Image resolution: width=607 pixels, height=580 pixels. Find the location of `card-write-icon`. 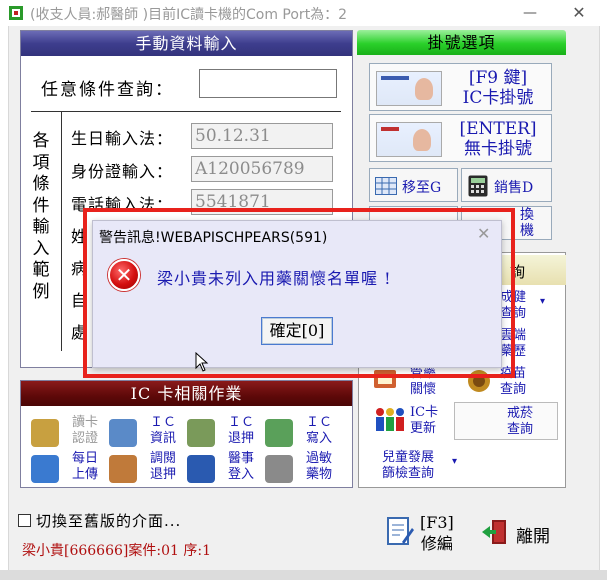

card-write-icon is located at coordinates (279, 433).